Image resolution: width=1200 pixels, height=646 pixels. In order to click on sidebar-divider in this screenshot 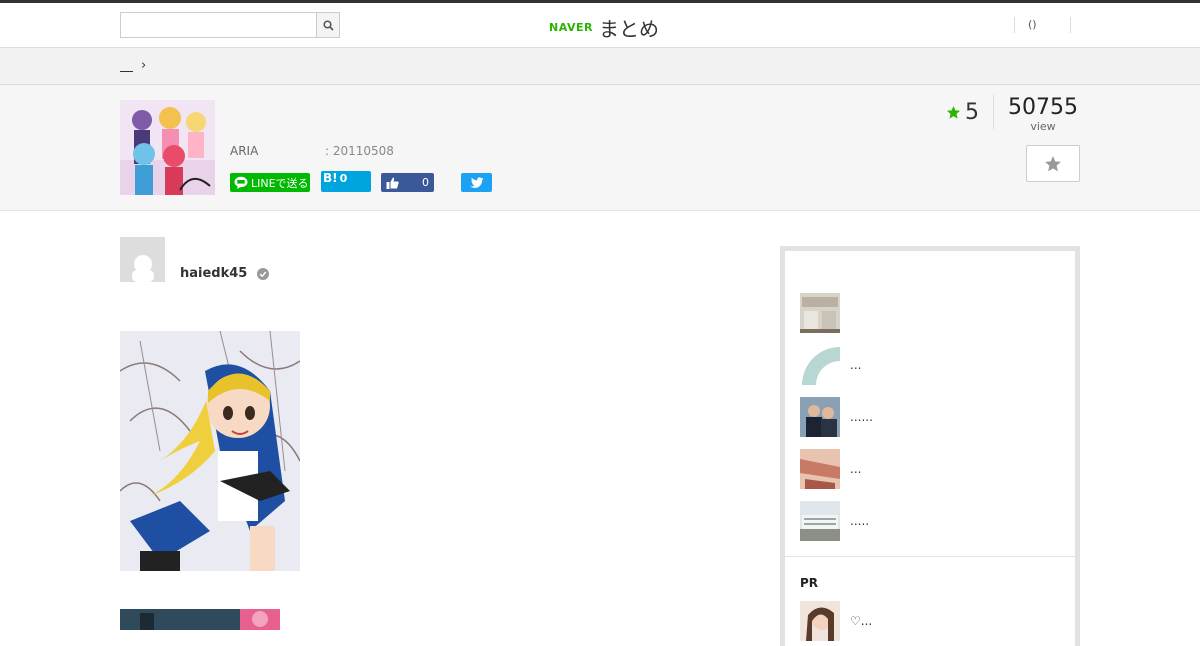, I will do `click(930, 556)`.